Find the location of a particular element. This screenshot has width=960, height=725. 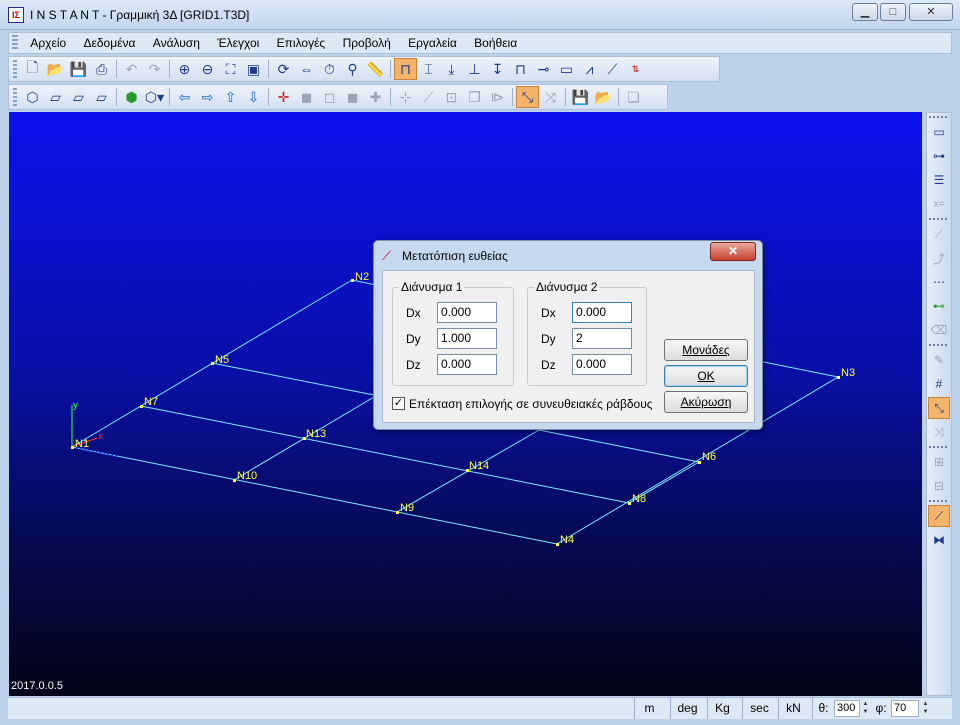

material-icon: ▭ is located at coordinates (566, 69).